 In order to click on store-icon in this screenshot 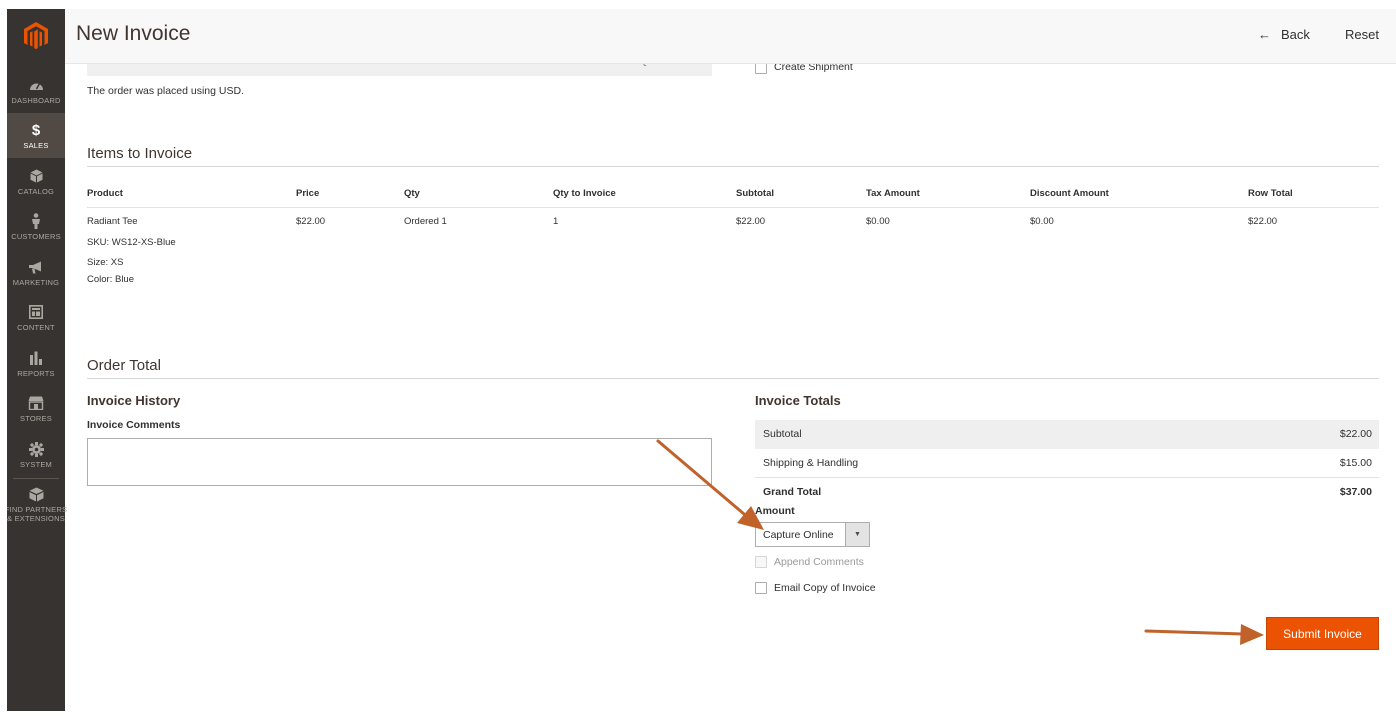, I will do `click(36, 403)`.